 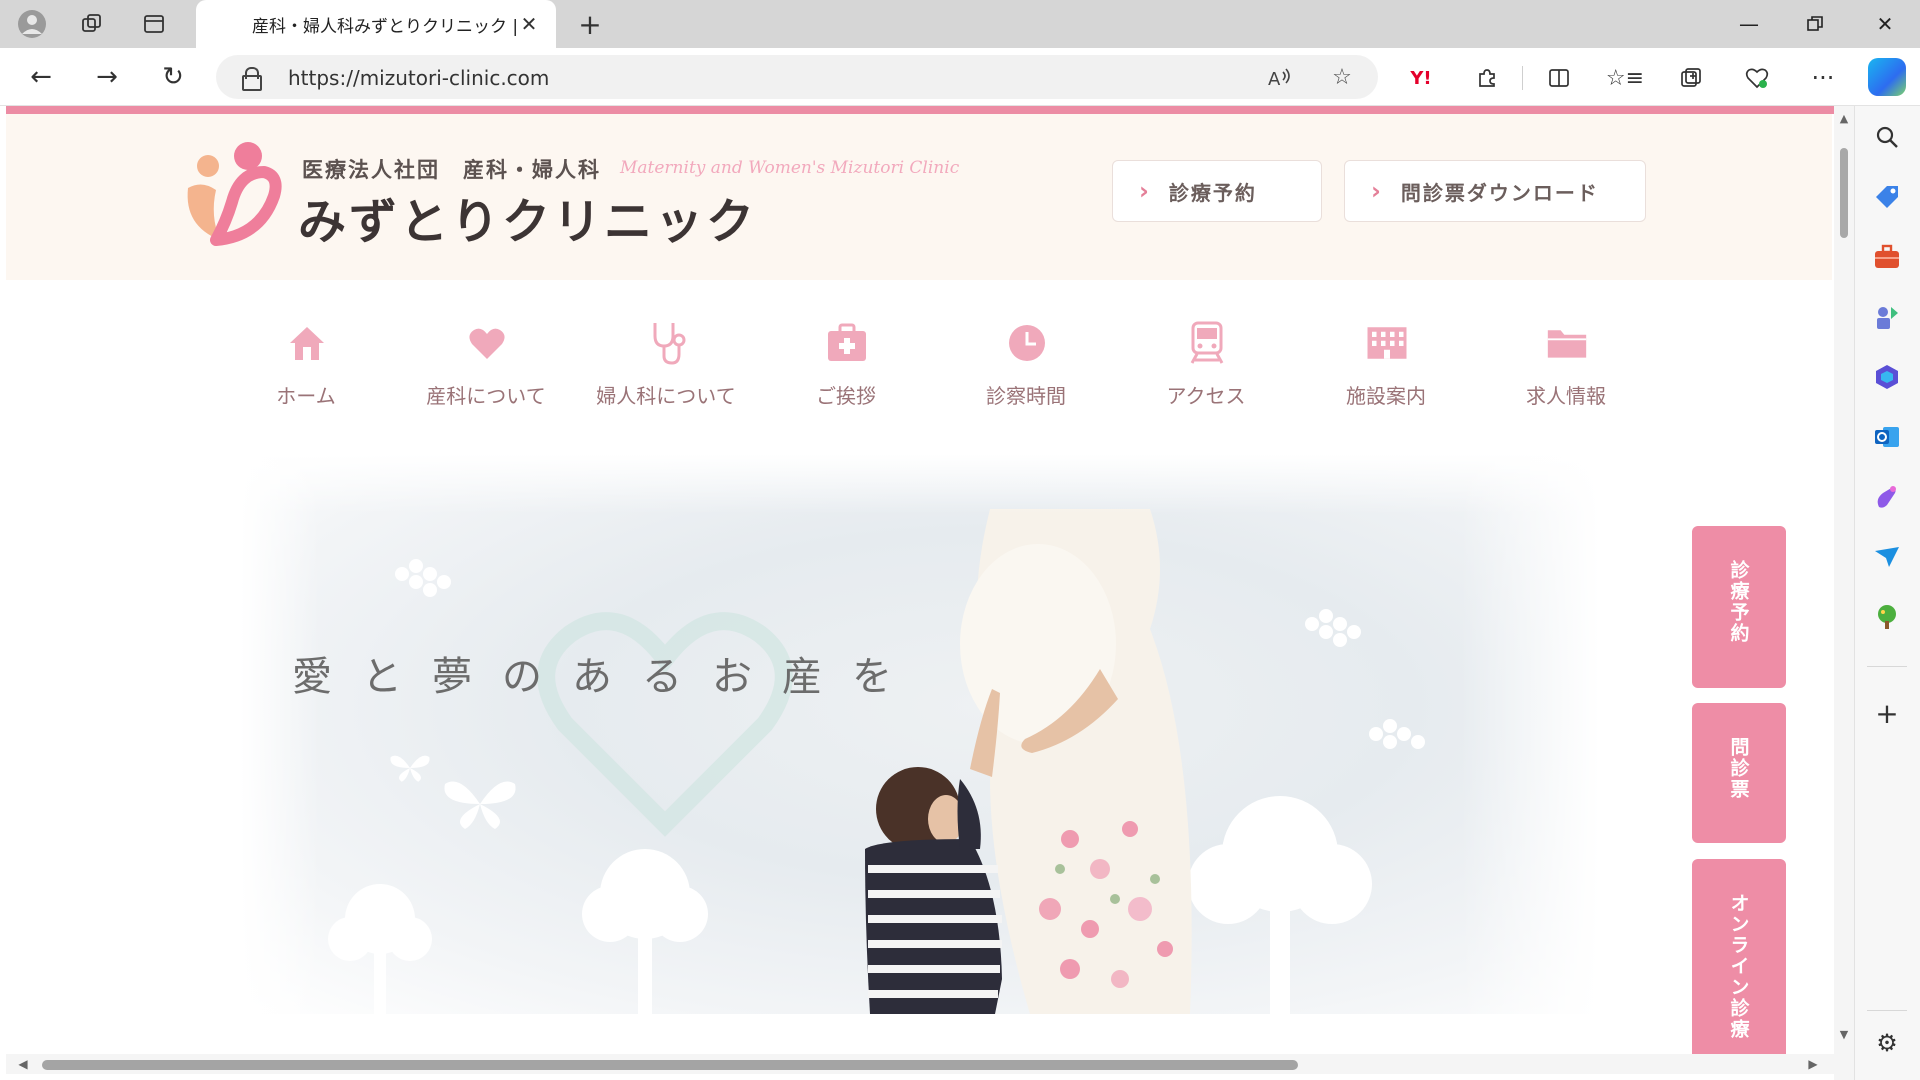 What do you see at coordinates (1342, 77) in the screenshot?
I see `favorite-star-icon: ☆` at bounding box center [1342, 77].